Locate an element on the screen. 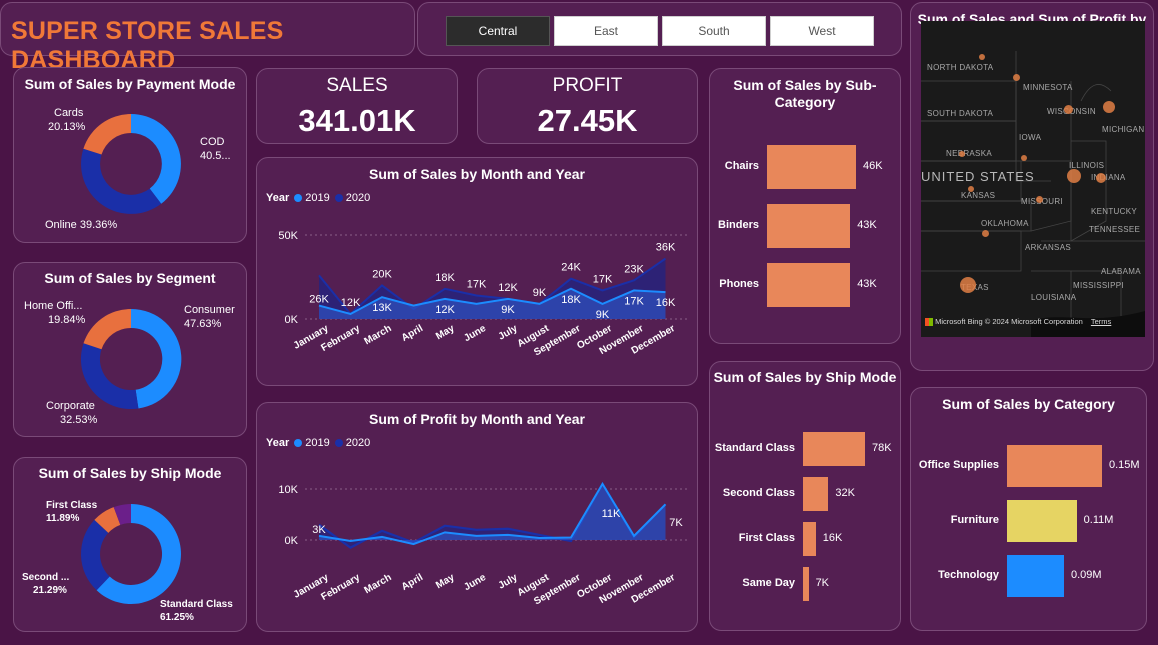  map-label-north-dakota: NORTH DAKOTA is located at coordinates (960, 67).